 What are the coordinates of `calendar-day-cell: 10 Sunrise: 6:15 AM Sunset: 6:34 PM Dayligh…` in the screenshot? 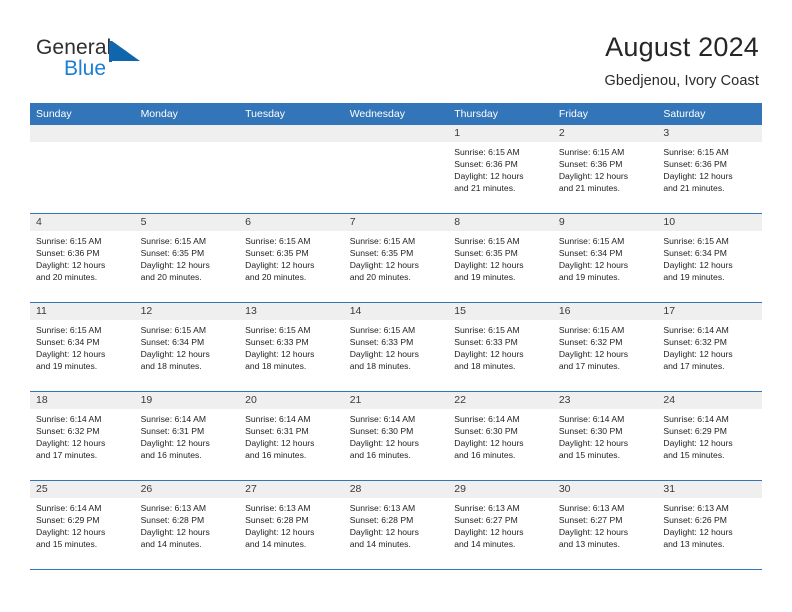 It's located at (709, 258).